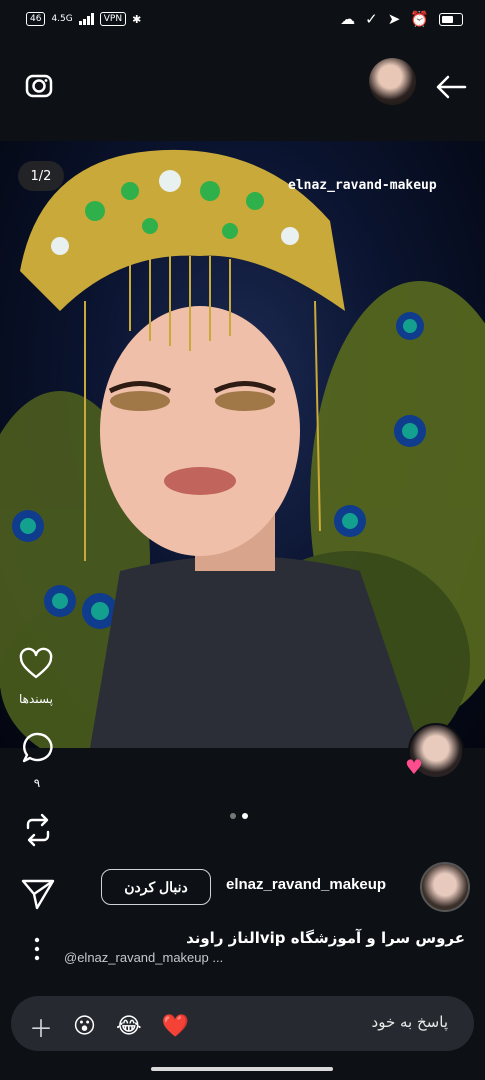 This screenshot has height=1080, width=485. I want to click on bluetooth-icon: ✱, so click(137, 19).